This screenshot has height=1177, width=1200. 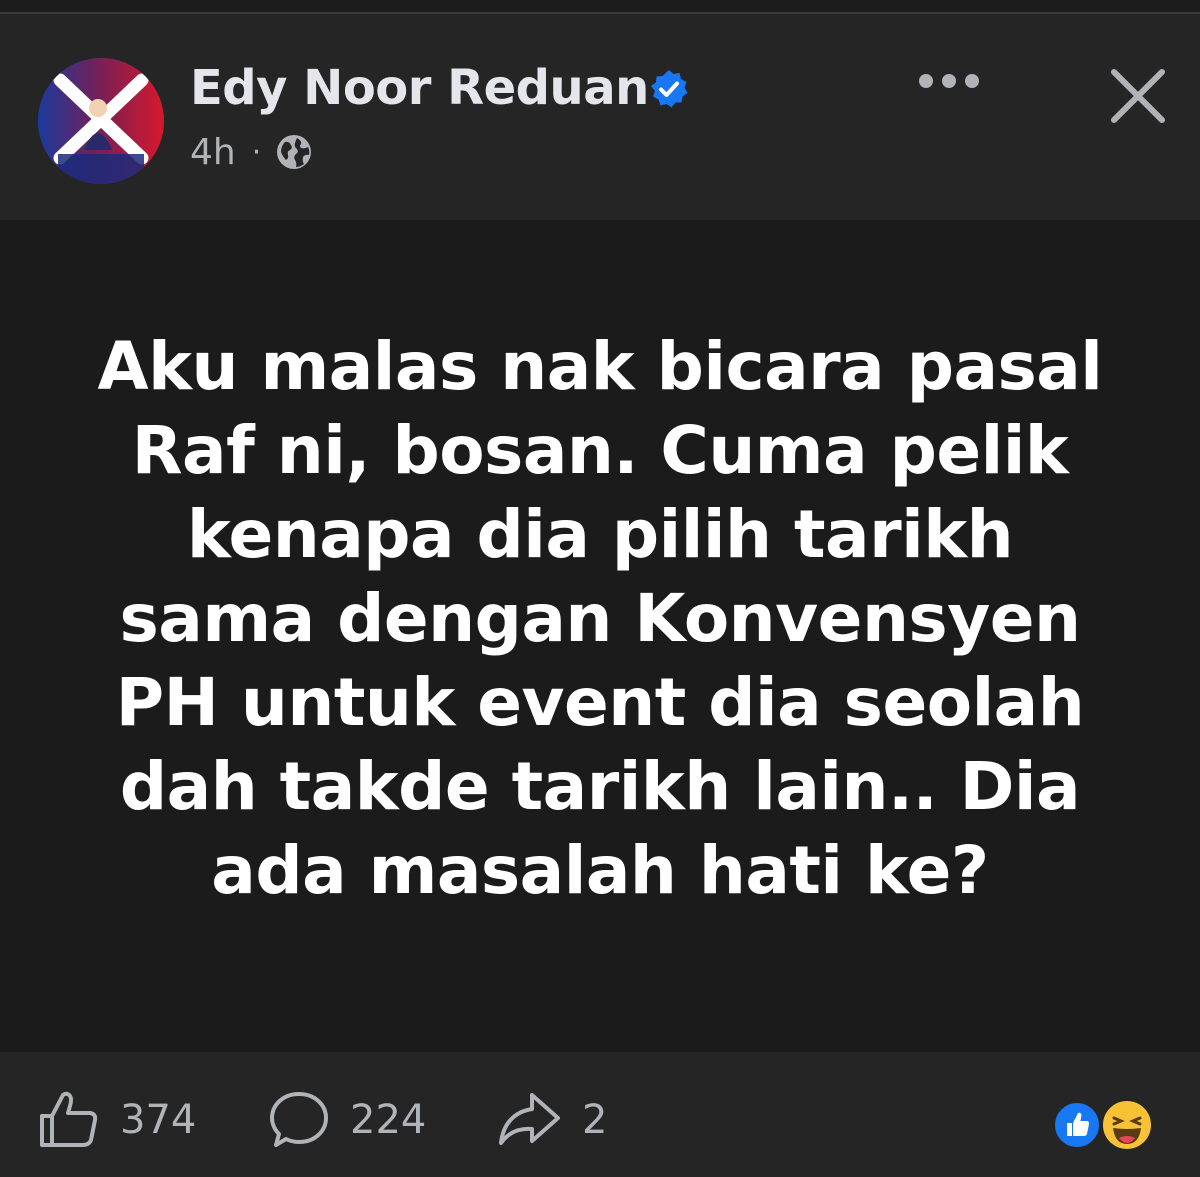 I want to click on haha-reaction-icon, so click(x=1127, y=1125).